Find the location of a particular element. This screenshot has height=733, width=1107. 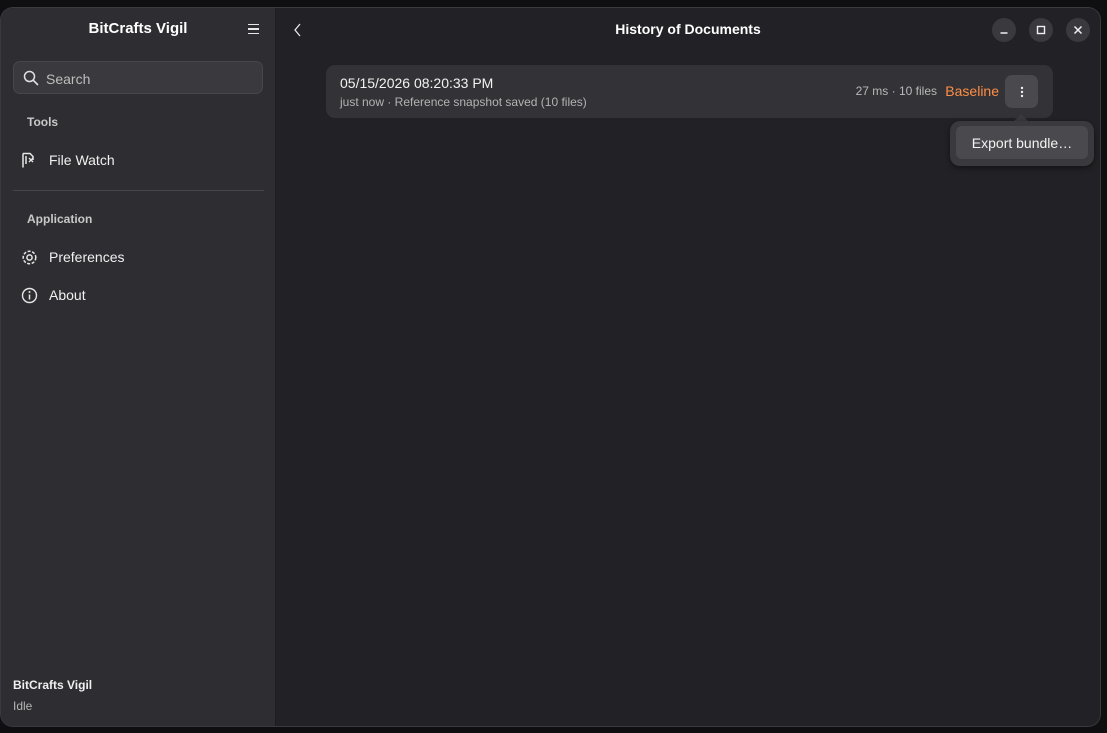

hamburger-icon is located at coordinates (253, 24).